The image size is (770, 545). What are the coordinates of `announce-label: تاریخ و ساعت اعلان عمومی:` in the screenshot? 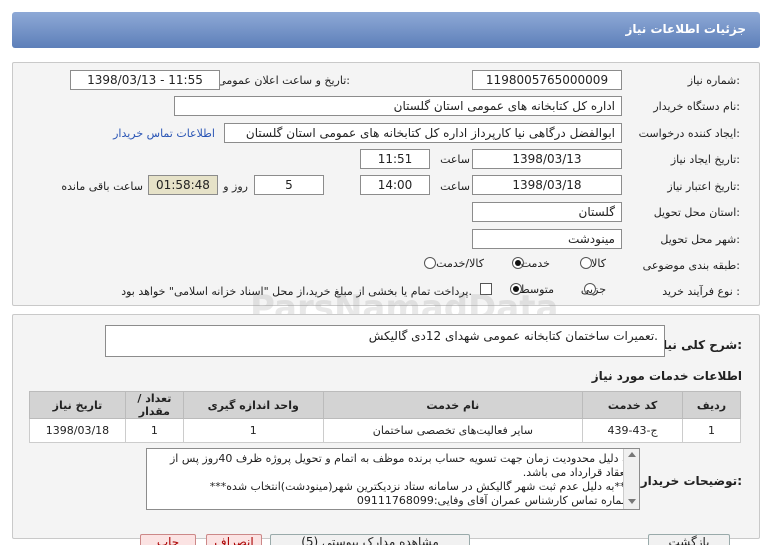 It's located at (283, 80).